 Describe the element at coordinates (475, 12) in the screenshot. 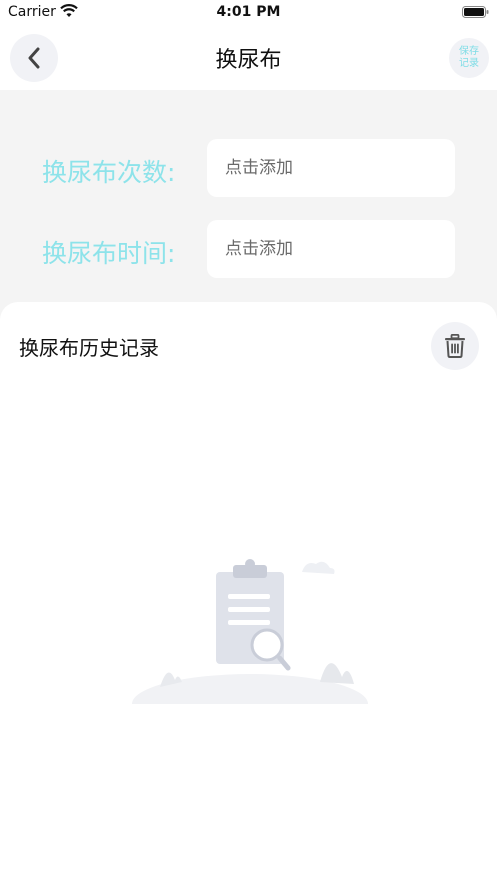

I see `battery-icon` at that location.